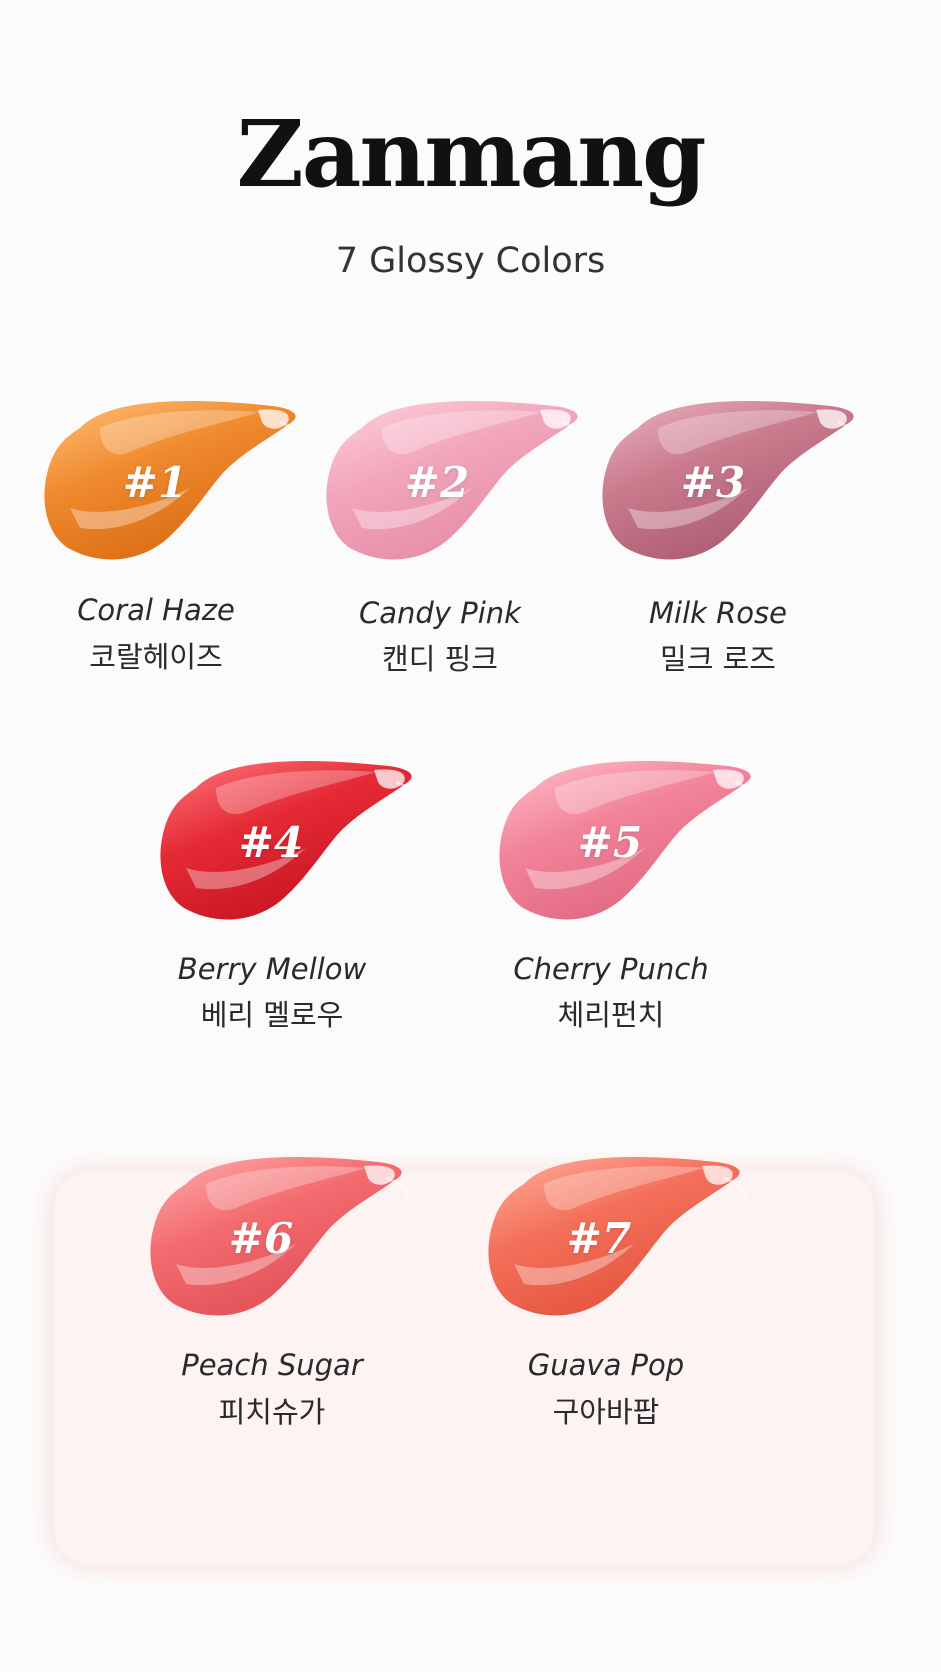 The width and height of the screenshot is (941, 1672). Describe the element at coordinates (156, 657) in the screenshot. I see `shade-name-ko-1: 코랄헤이즈` at that location.